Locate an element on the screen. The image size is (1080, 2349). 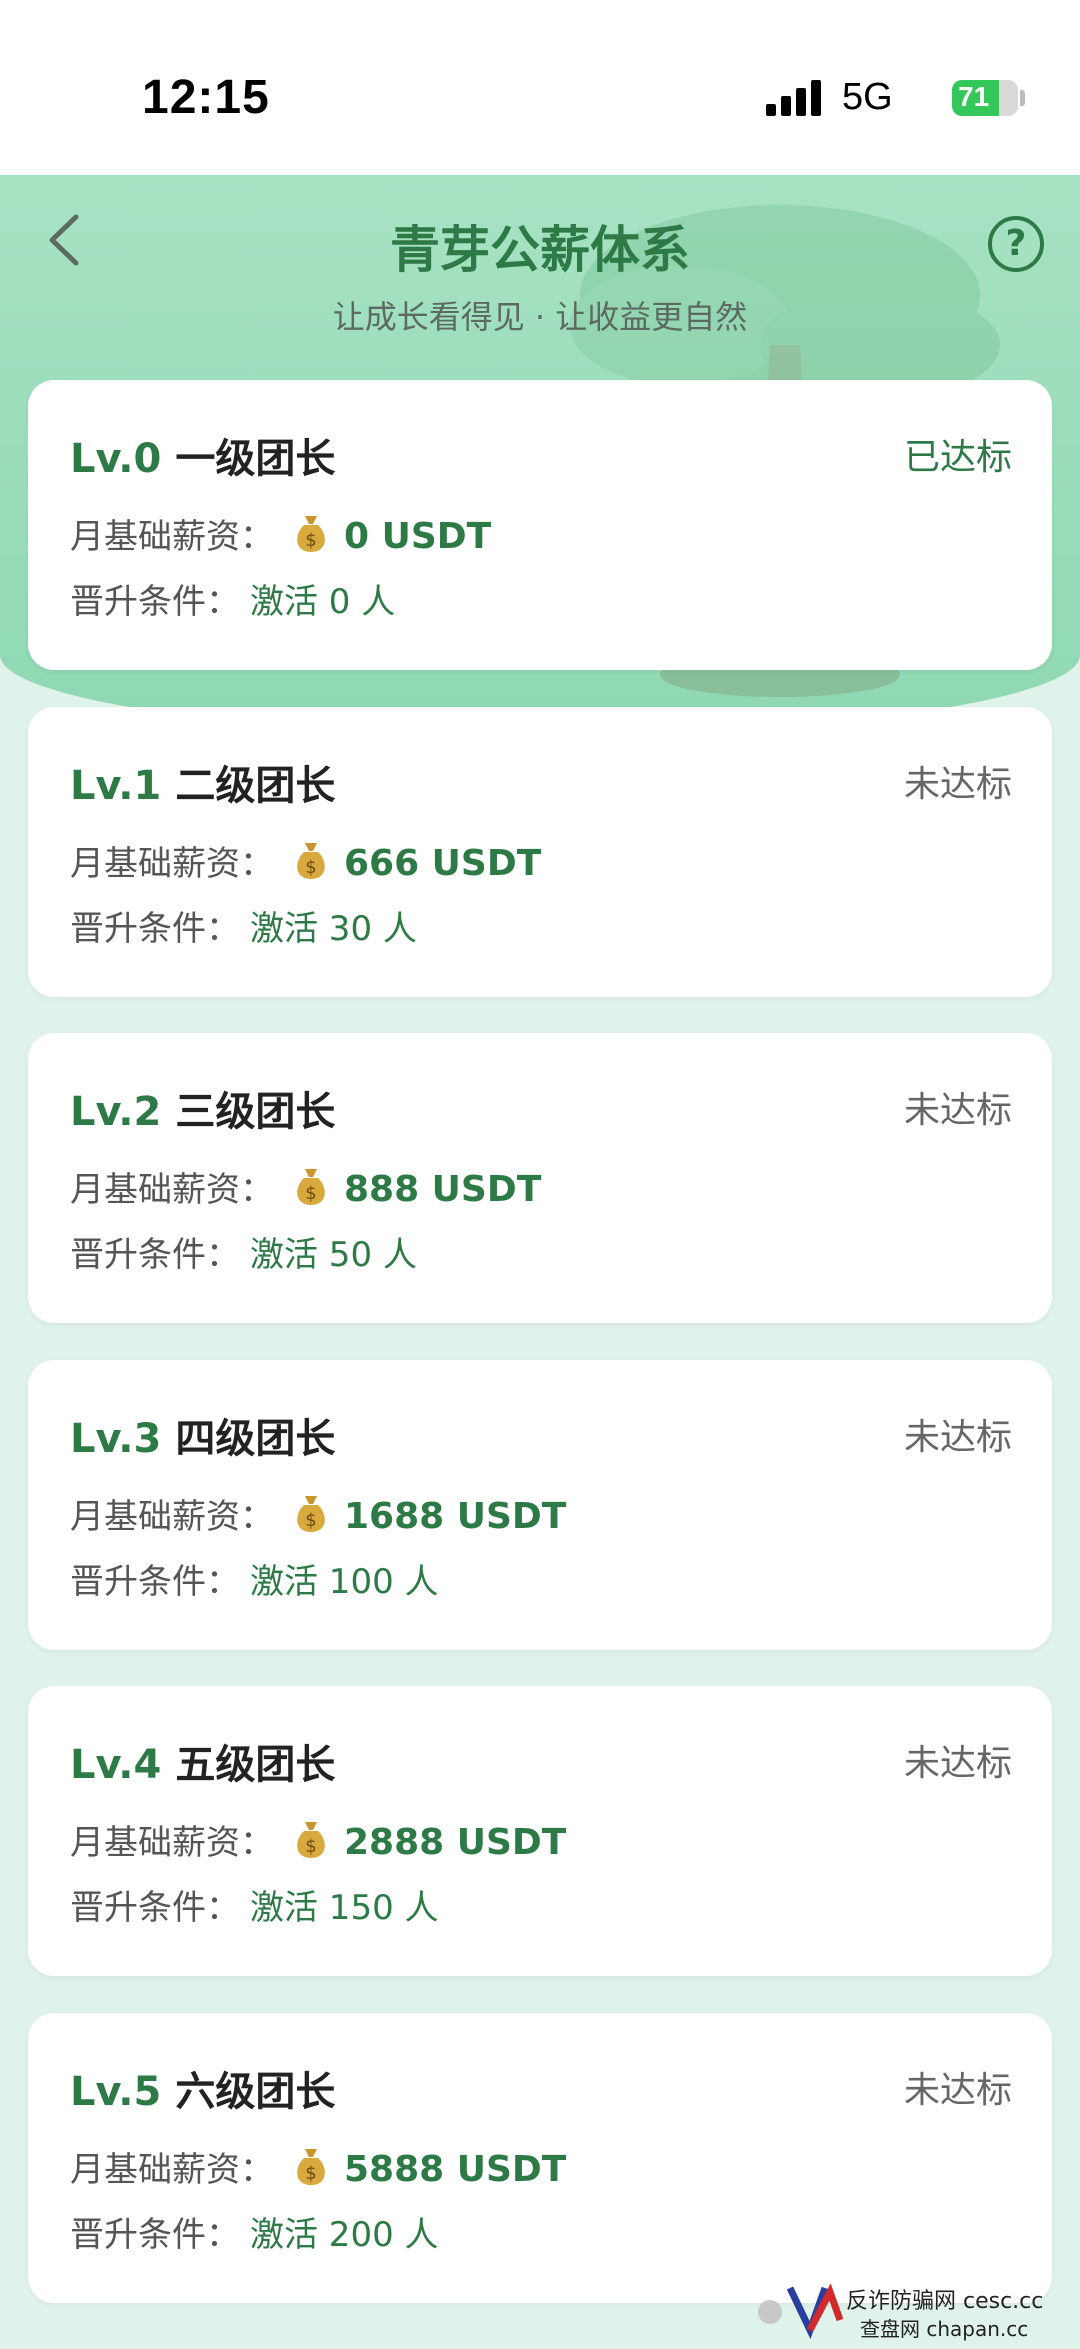
level-name: 二级团长 is located at coordinates (255, 786).